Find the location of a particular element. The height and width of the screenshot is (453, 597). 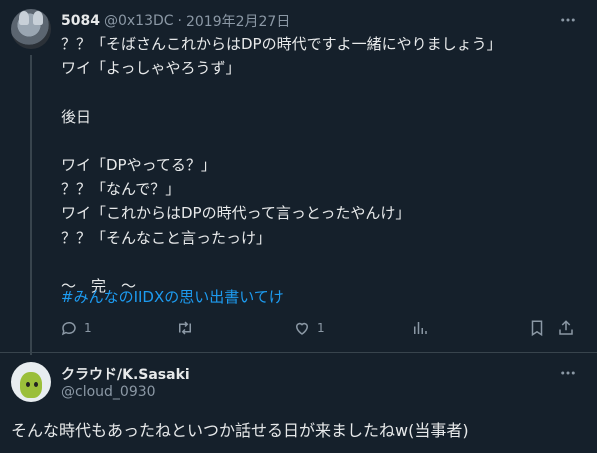

hashtag-link: #みんなのIIDXの思い出書いてけ is located at coordinates (172, 296).